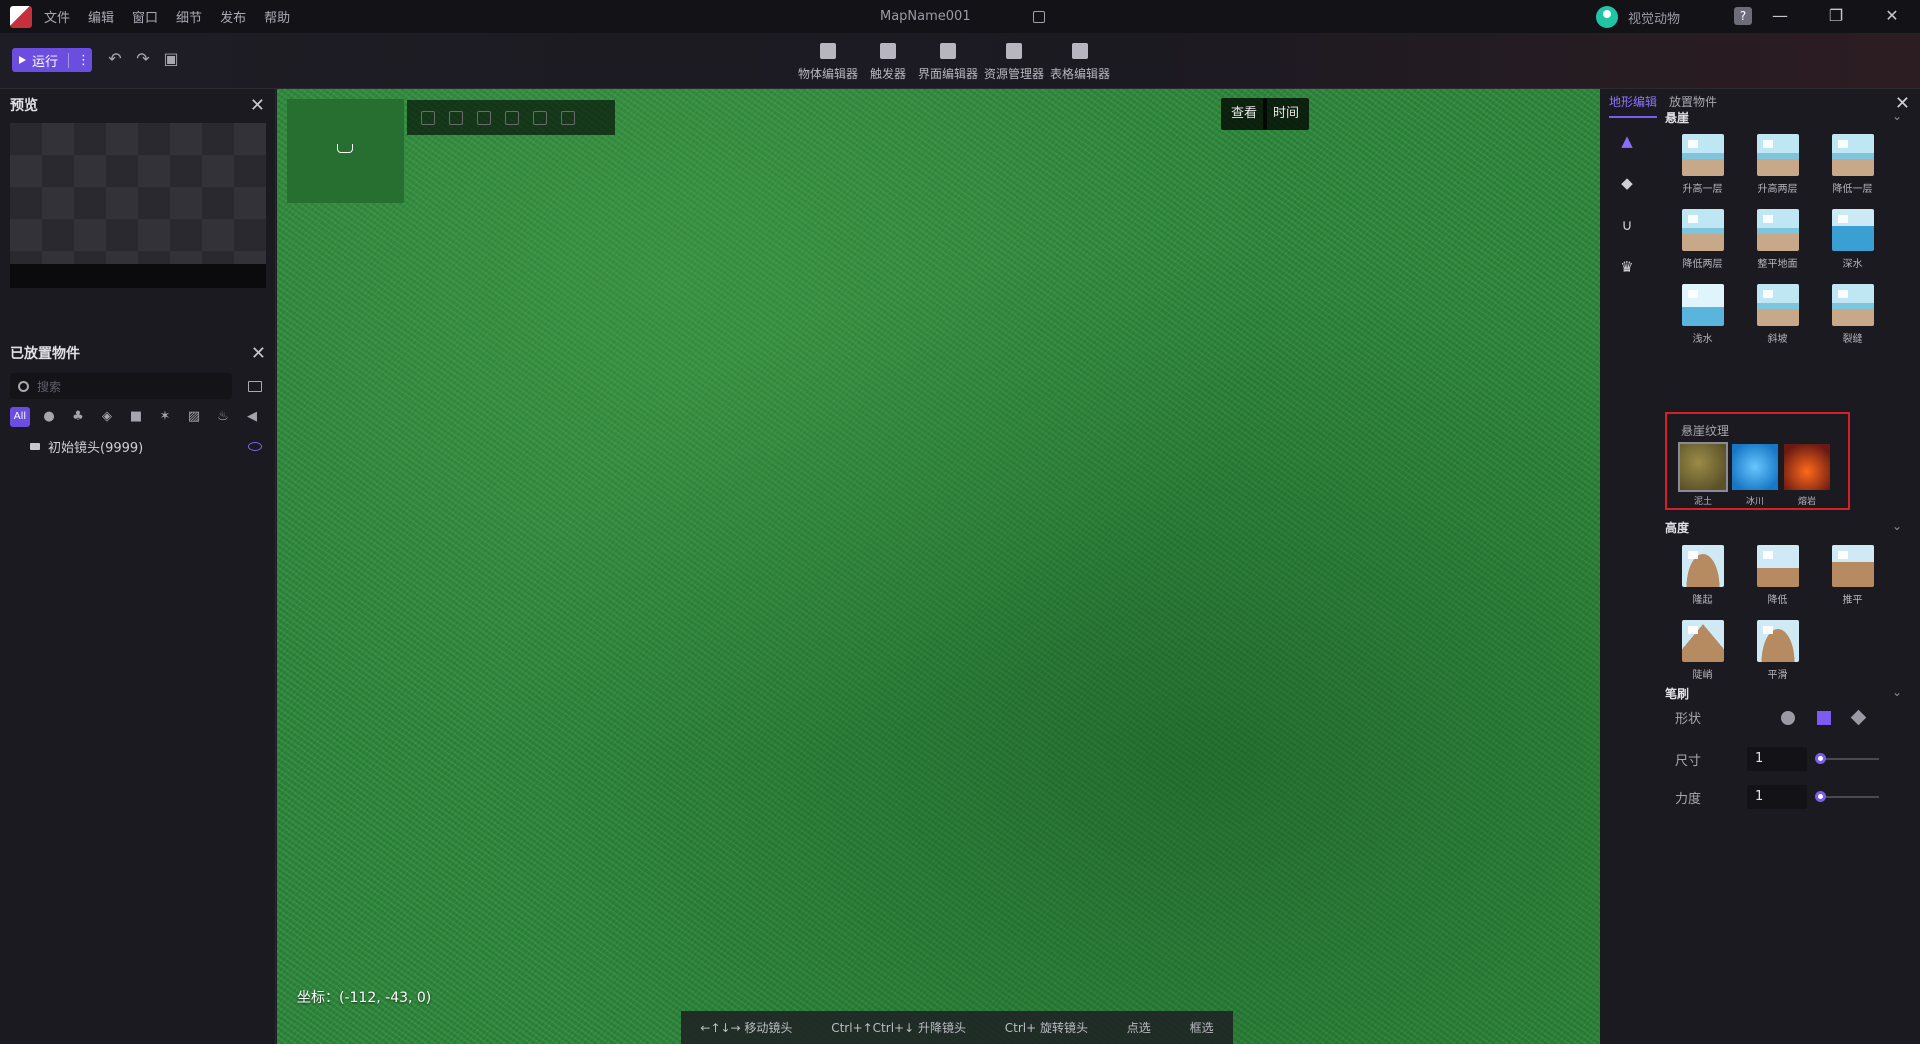 Image resolution: width=1920 pixels, height=1044 pixels. I want to click on filter-all: All, so click(20, 417).